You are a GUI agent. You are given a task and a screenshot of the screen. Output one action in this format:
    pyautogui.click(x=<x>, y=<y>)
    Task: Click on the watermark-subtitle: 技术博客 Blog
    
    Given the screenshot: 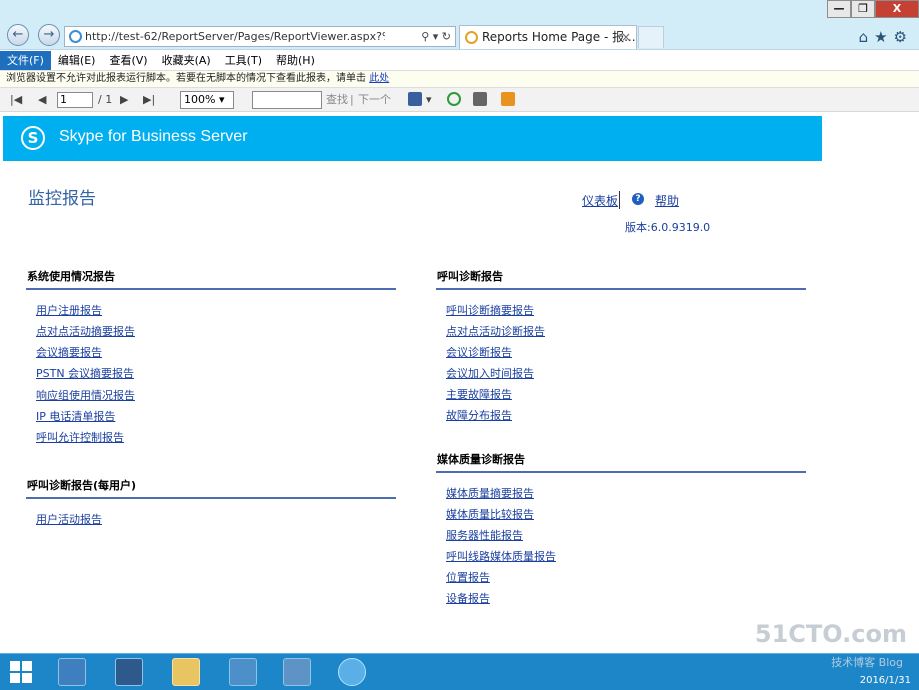 What is the action you would take?
    pyautogui.click(x=867, y=662)
    